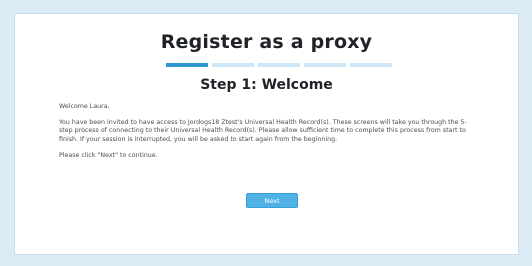 This screenshot has height=266, width=532. Describe the element at coordinates (272, 200) in the screenshot. I see `next-button: Next` at that location.